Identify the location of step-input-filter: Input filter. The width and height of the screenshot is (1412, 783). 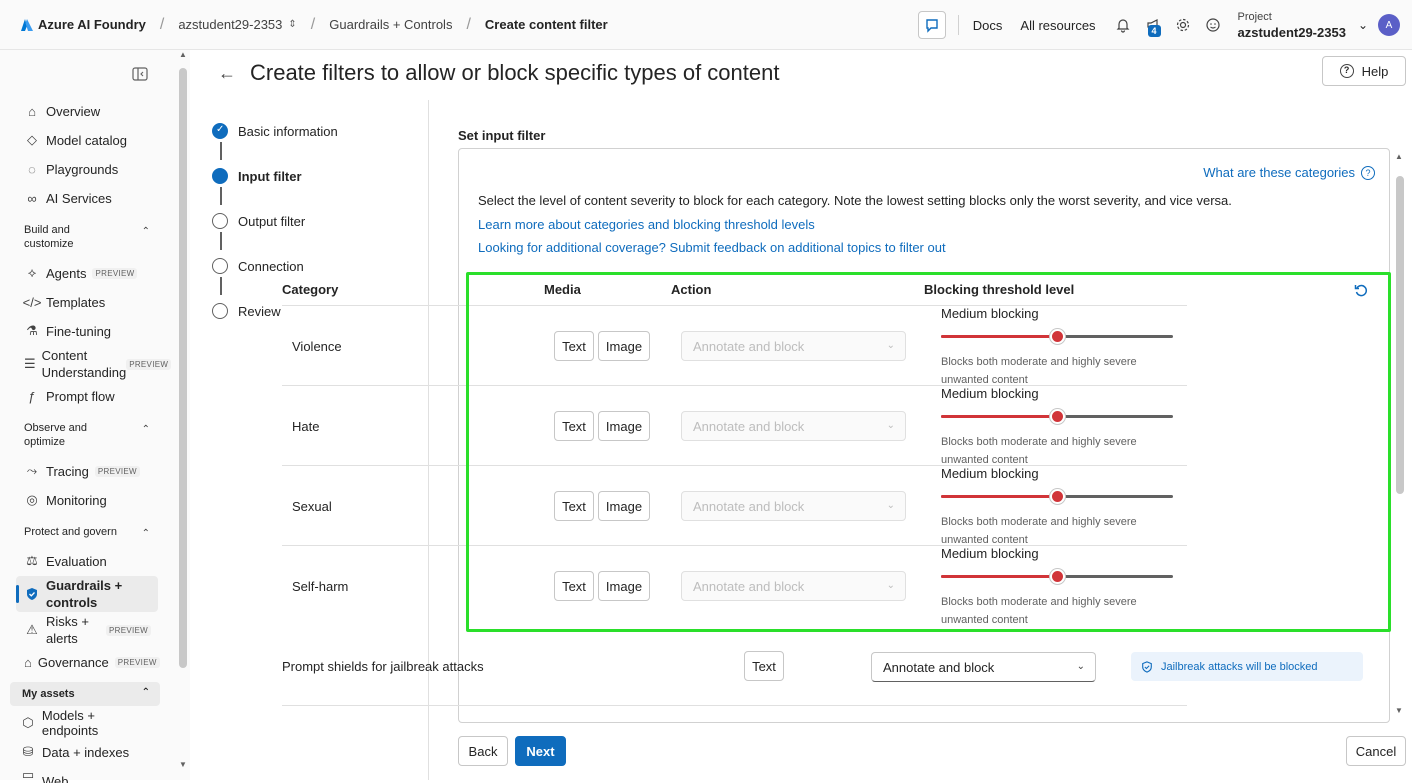
(257, 176).